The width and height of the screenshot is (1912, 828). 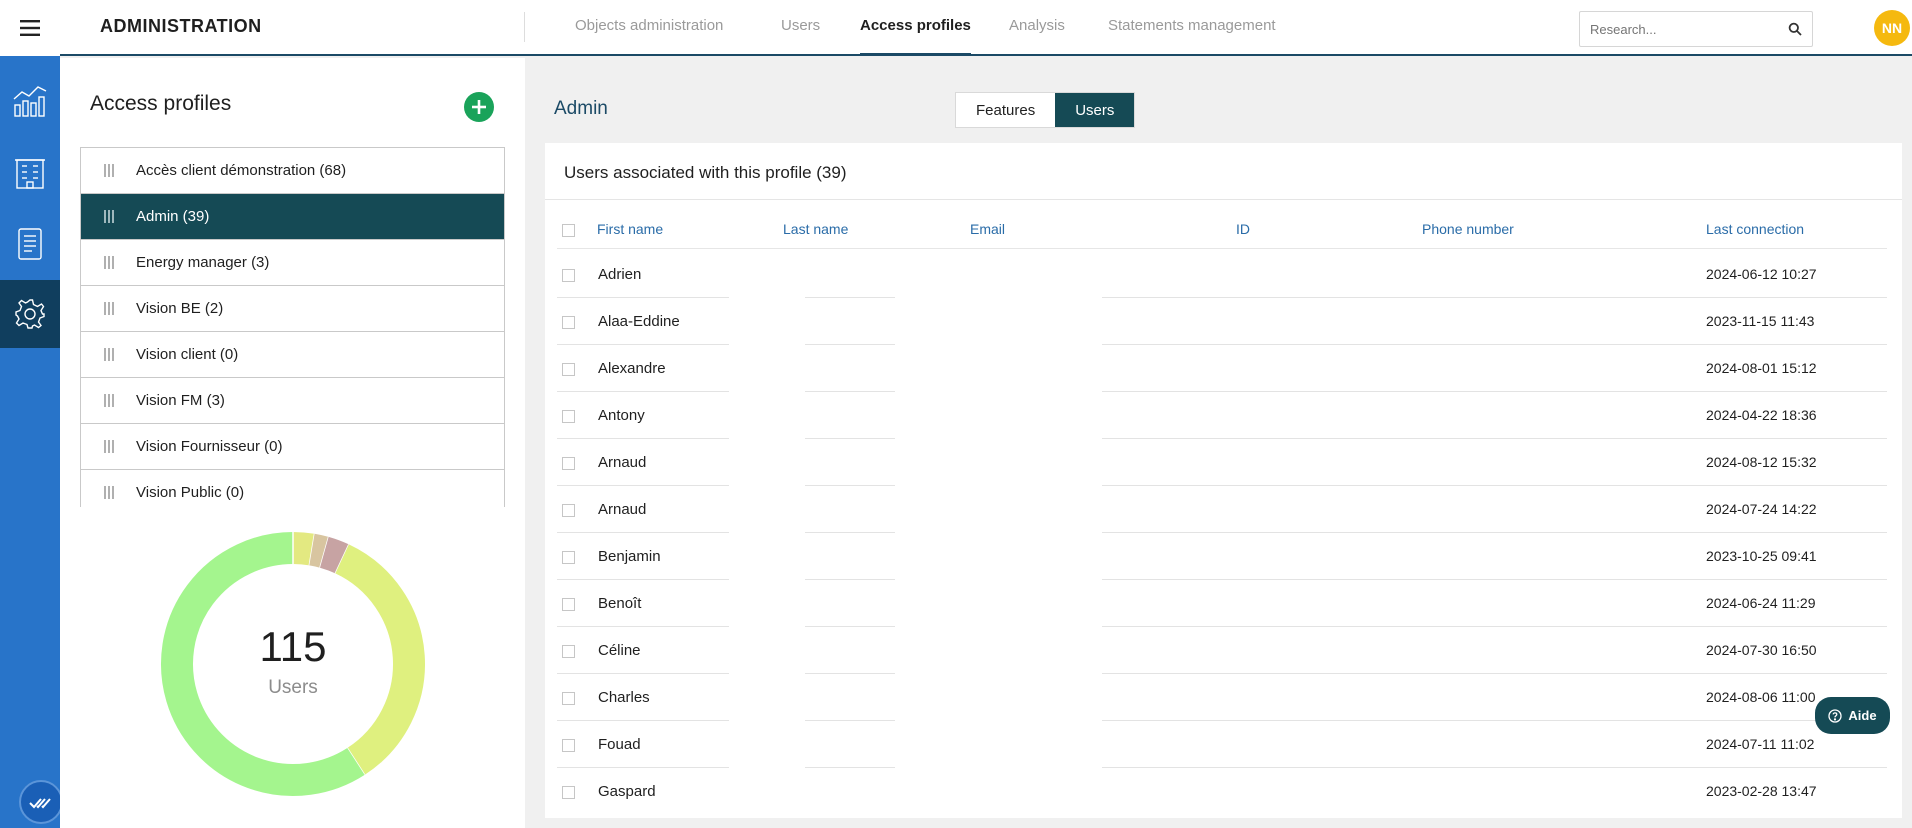 What do you see at coordinates (30, 314) in the screenshot?
I see `rail-item-settings` at bounding box center [30, 314].